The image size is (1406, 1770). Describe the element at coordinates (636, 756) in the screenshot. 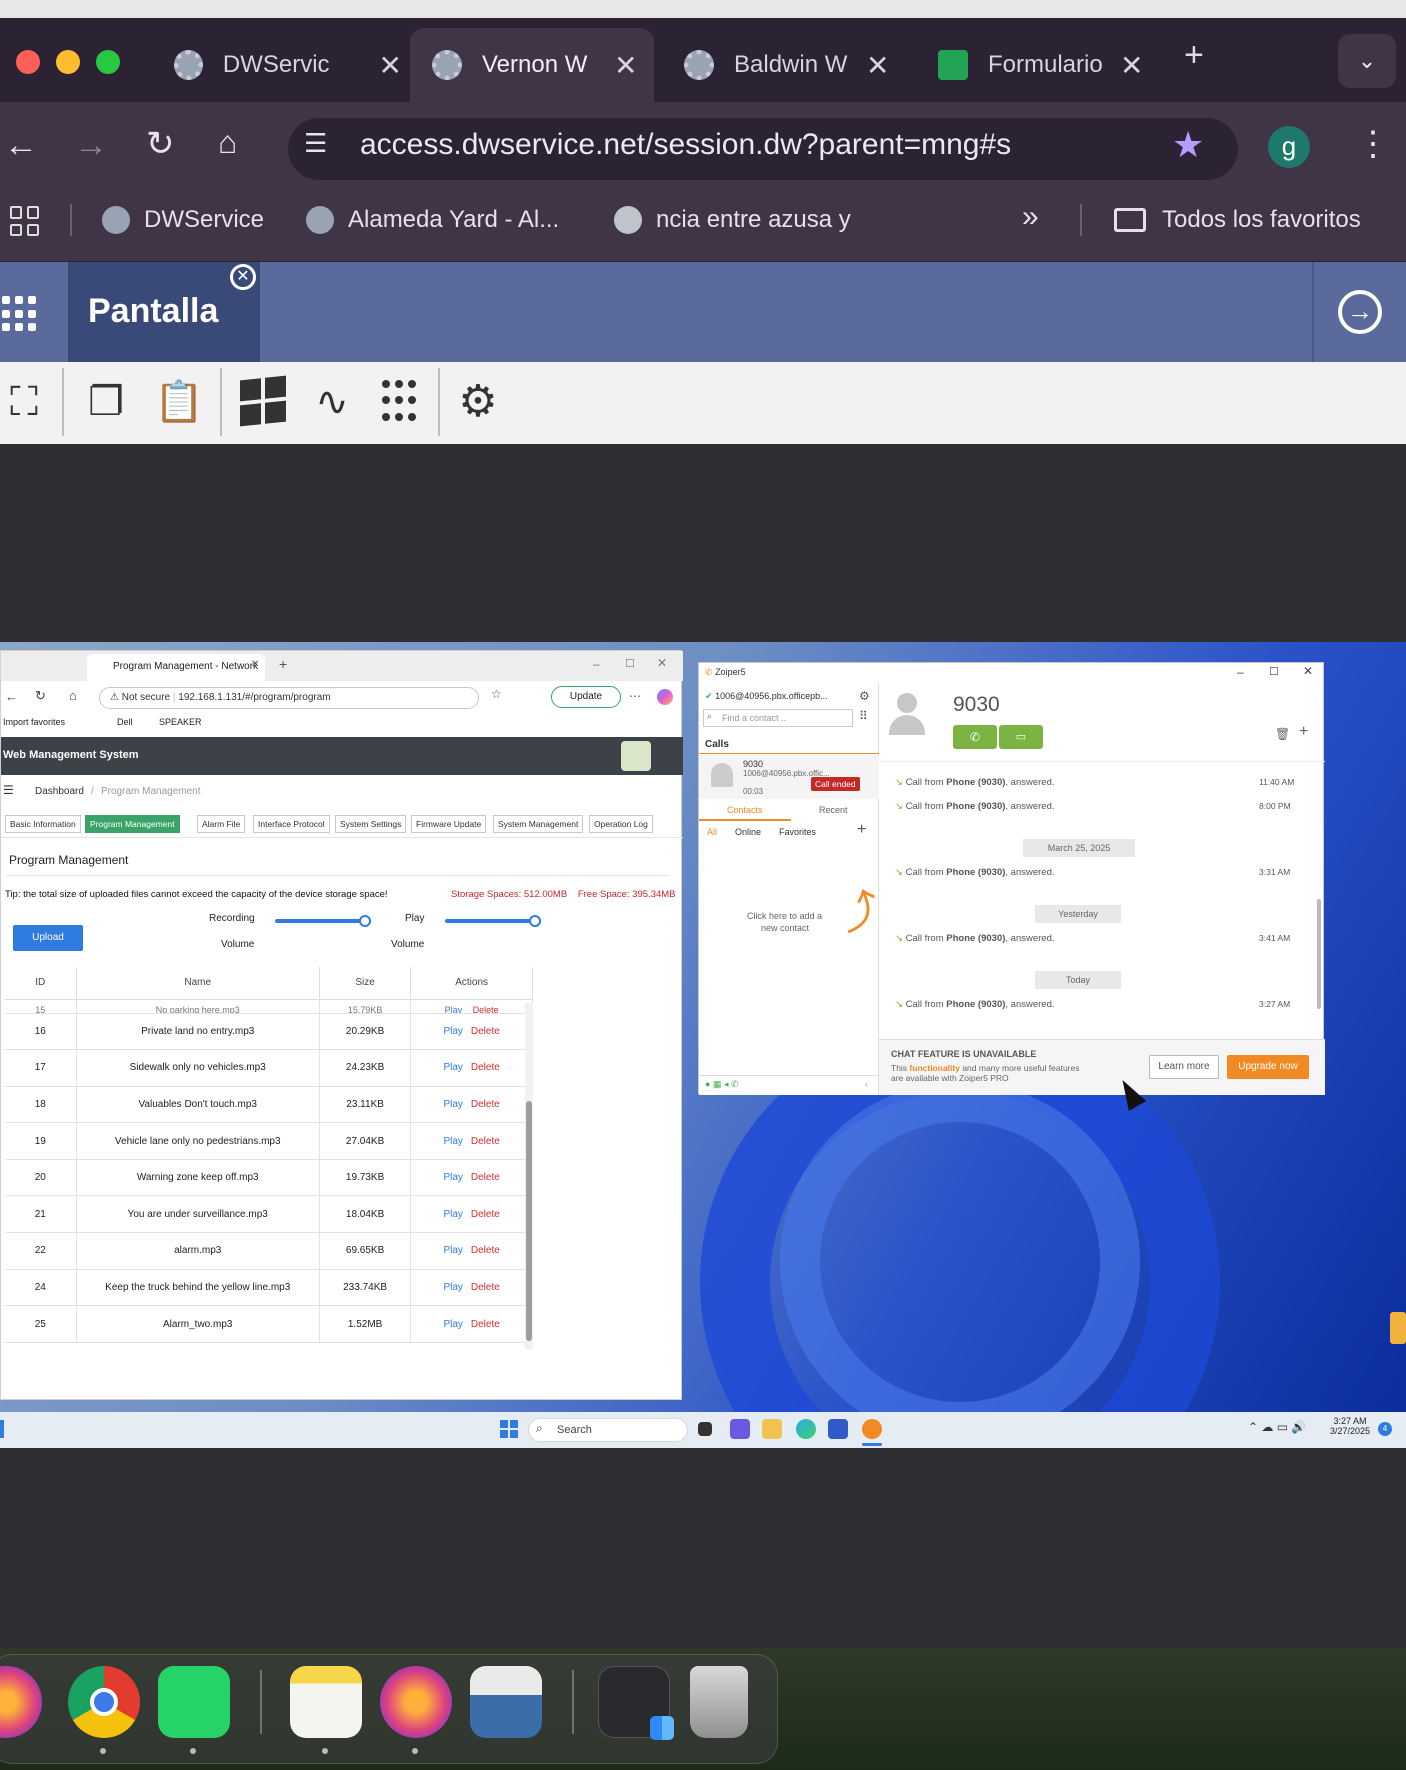

I see `user-avatar` at that location.